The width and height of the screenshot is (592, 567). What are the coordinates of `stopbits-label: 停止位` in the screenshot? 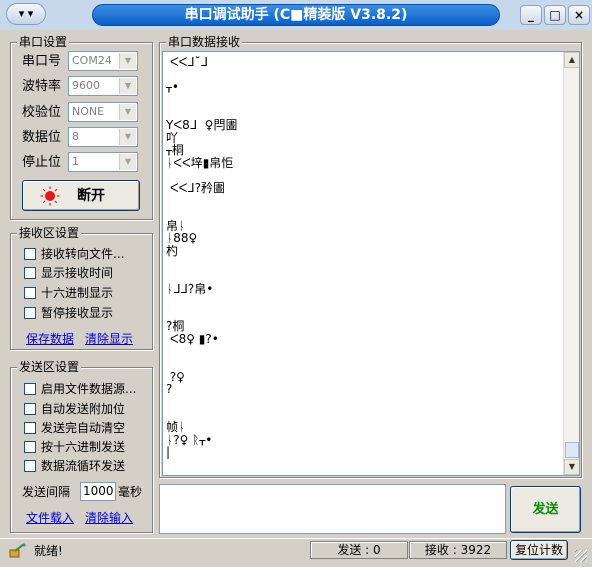 It's located at (42, 162).